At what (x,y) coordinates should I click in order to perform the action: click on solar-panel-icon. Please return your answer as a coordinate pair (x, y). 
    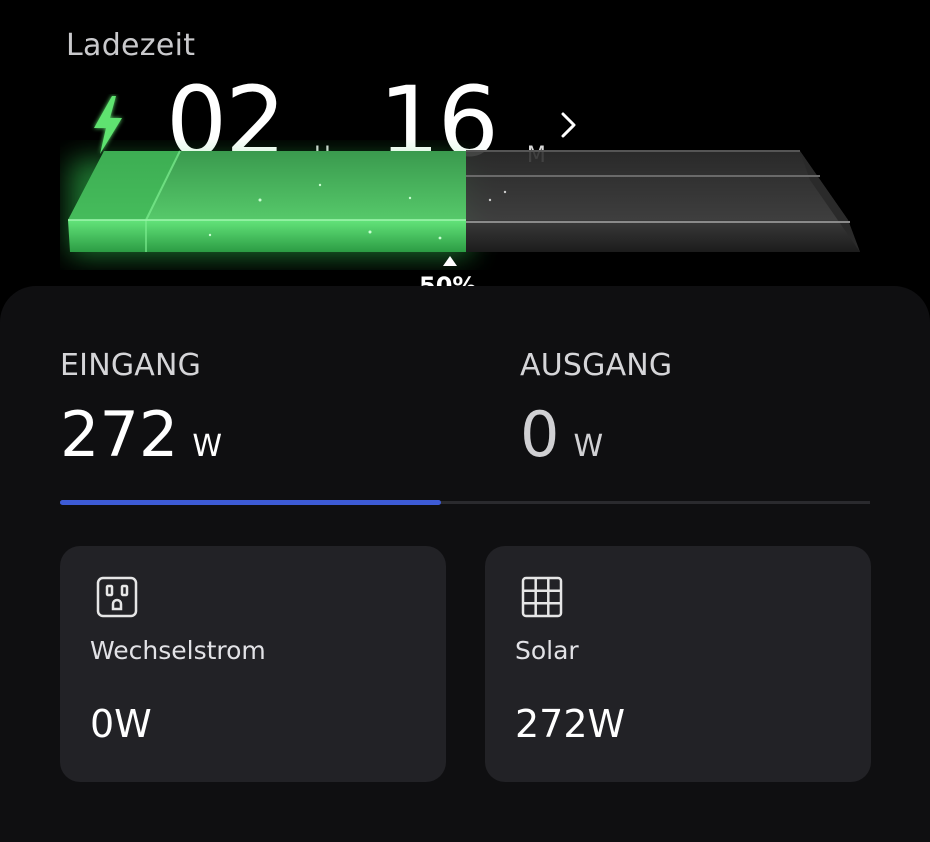
    Looking at the image, I should click on (542, 597).